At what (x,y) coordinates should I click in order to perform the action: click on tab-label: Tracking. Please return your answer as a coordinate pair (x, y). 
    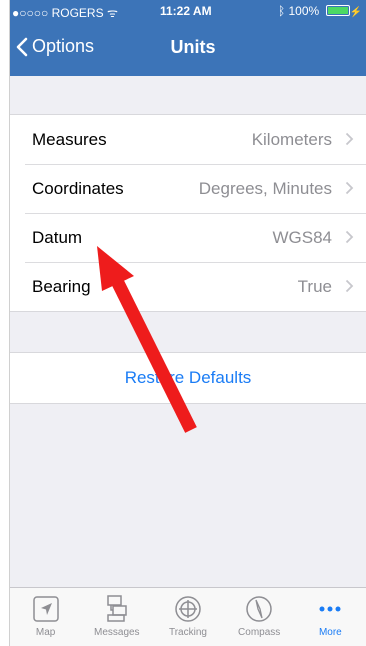
    Looking at the image, I should click on (187, 632).